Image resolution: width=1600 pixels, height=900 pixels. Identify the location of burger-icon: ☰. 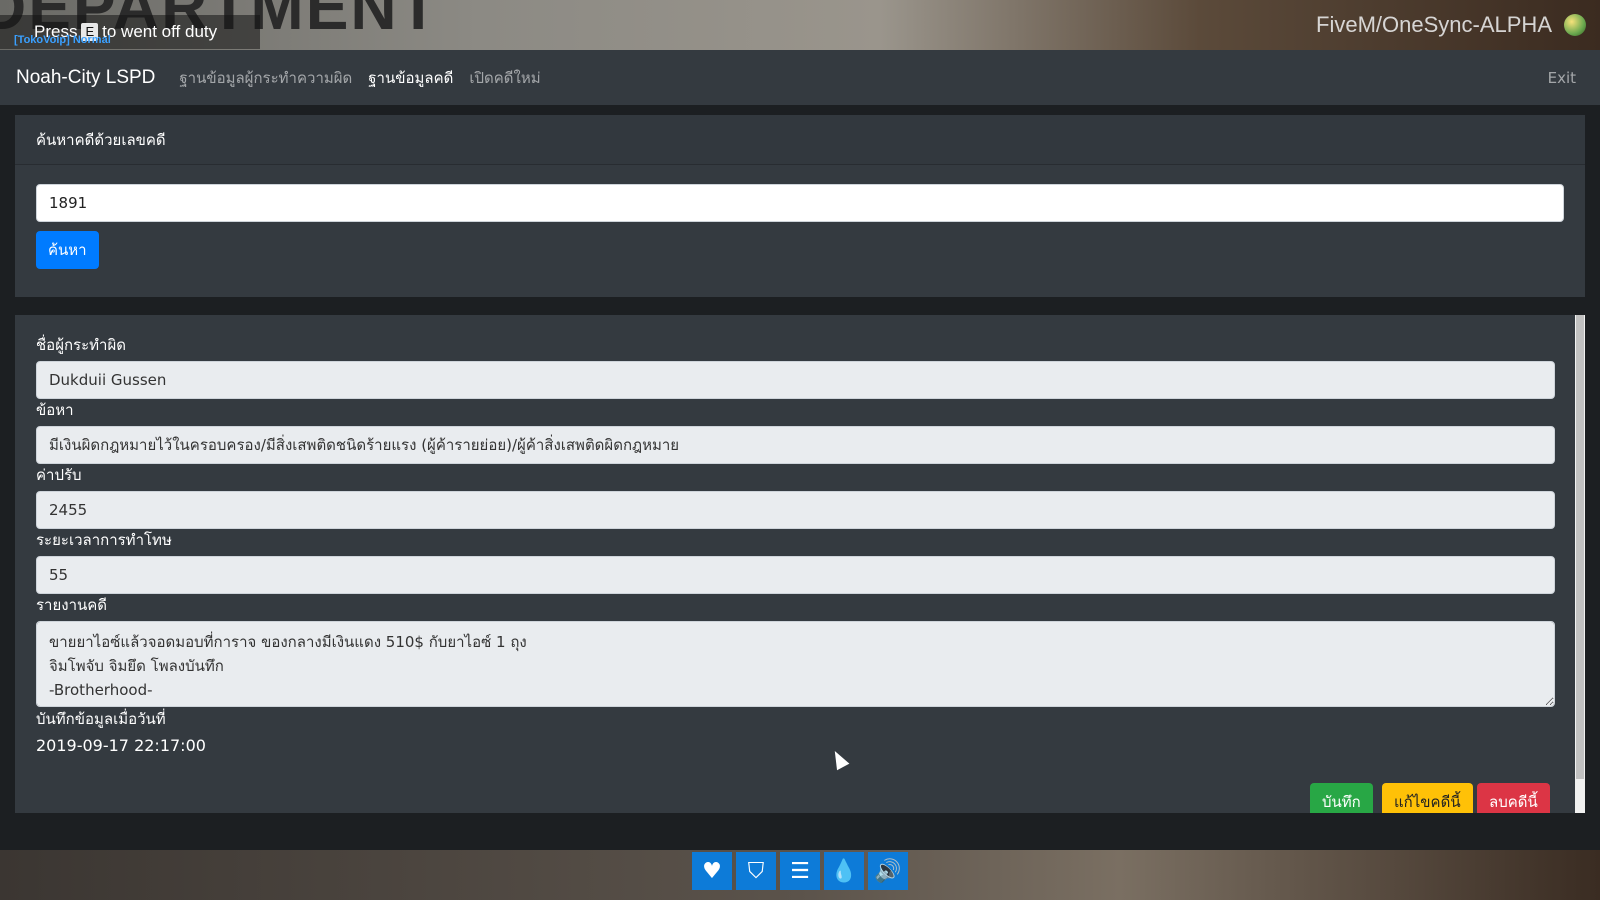
(800, 871).